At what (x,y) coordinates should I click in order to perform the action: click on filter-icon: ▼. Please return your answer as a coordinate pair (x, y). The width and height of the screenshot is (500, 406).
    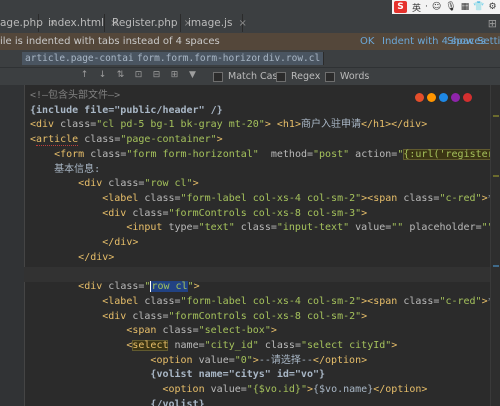
    Looking at the image, I should click on (192, 75).